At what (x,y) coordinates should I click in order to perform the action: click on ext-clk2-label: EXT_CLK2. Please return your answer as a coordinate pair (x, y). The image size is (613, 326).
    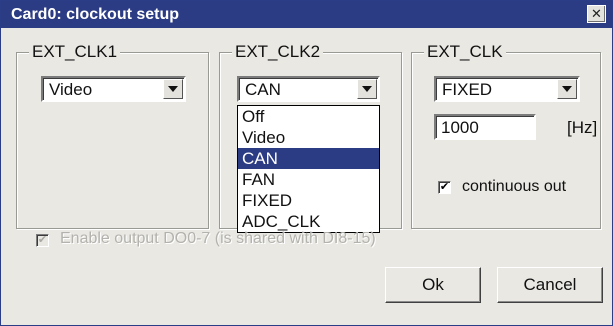
    Looking at the image, I should click on (278, 52).